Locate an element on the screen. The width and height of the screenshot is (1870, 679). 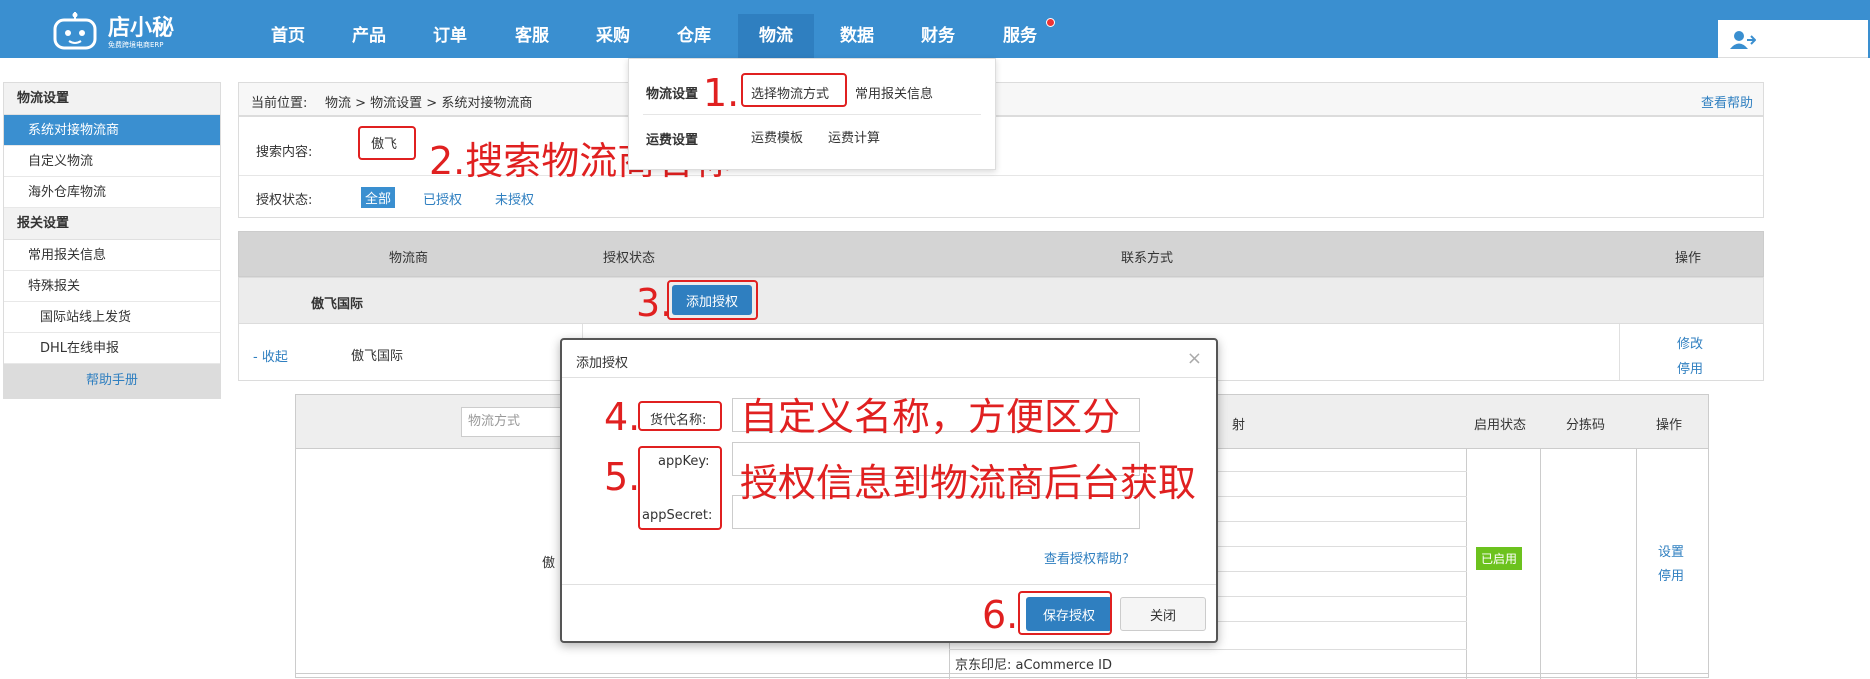
annotation-box-search is located at coordinates (387, 143).